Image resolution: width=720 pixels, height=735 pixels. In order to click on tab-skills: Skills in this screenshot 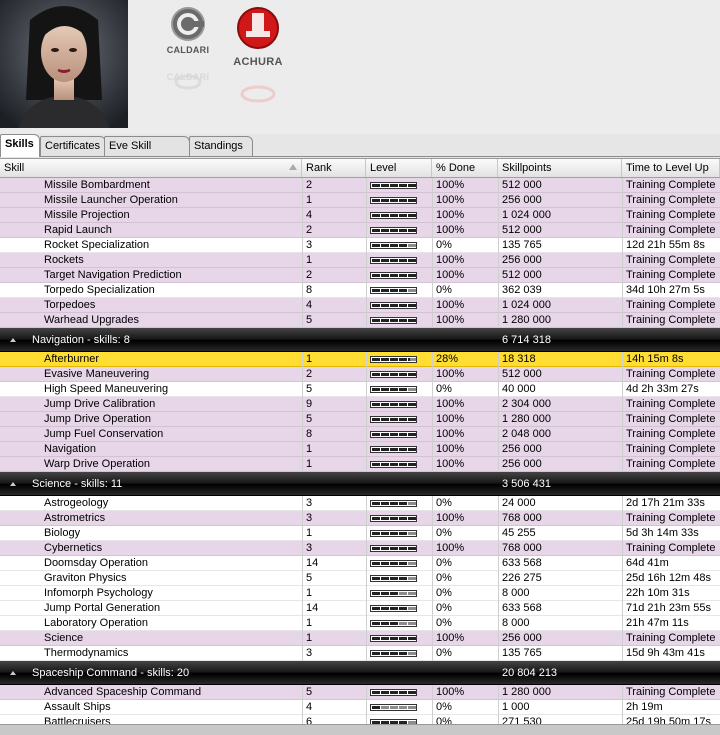, I will do `click(20, 145)`.